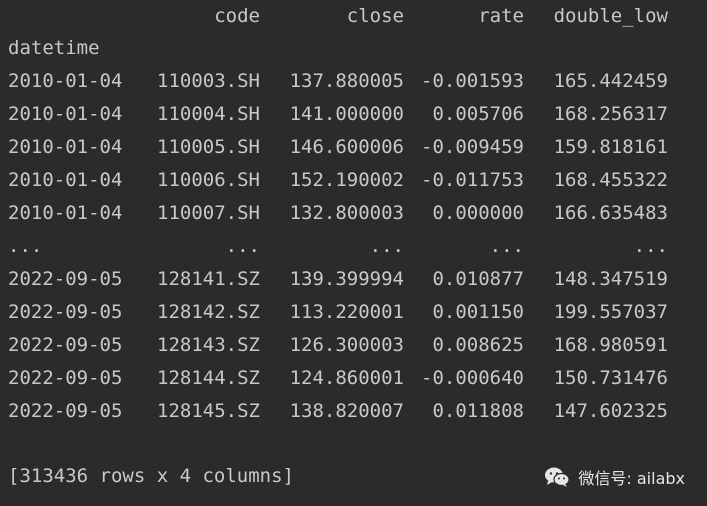 The width and height of the screenshot is (707, 506). I want to click on cell-double-low: 148.347519, so click(610, 279).